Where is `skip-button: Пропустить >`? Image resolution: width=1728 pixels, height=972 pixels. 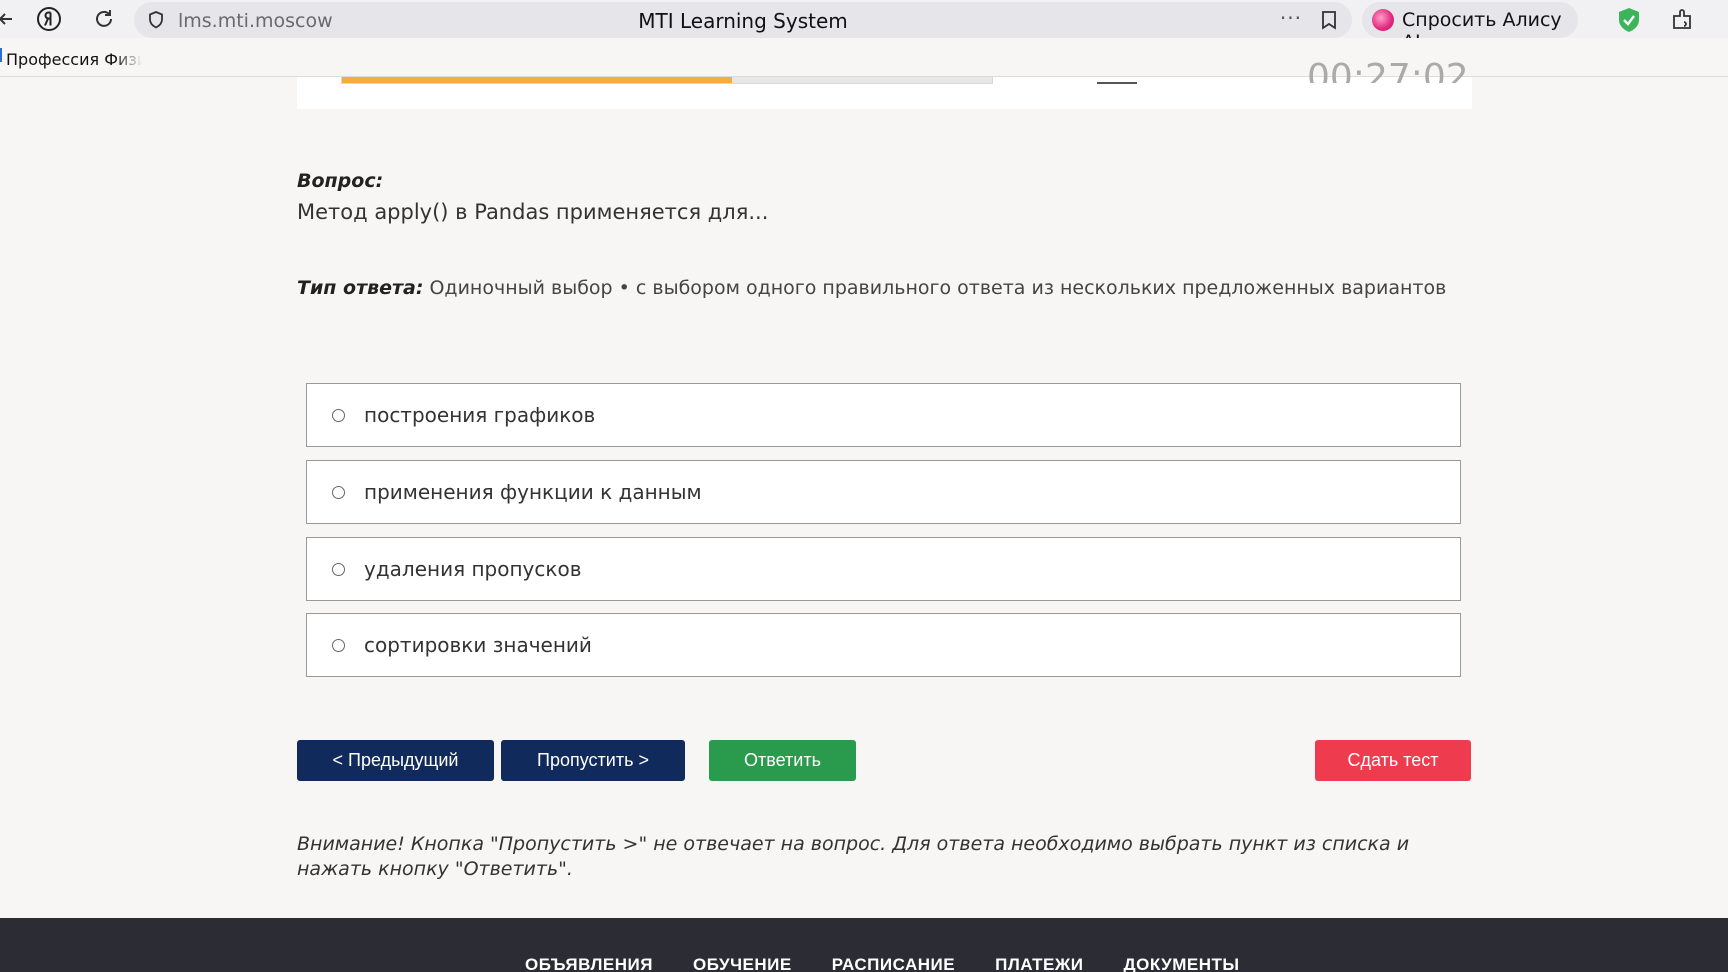 skip-button: Пропустить > is located at coordinates (593, 760).